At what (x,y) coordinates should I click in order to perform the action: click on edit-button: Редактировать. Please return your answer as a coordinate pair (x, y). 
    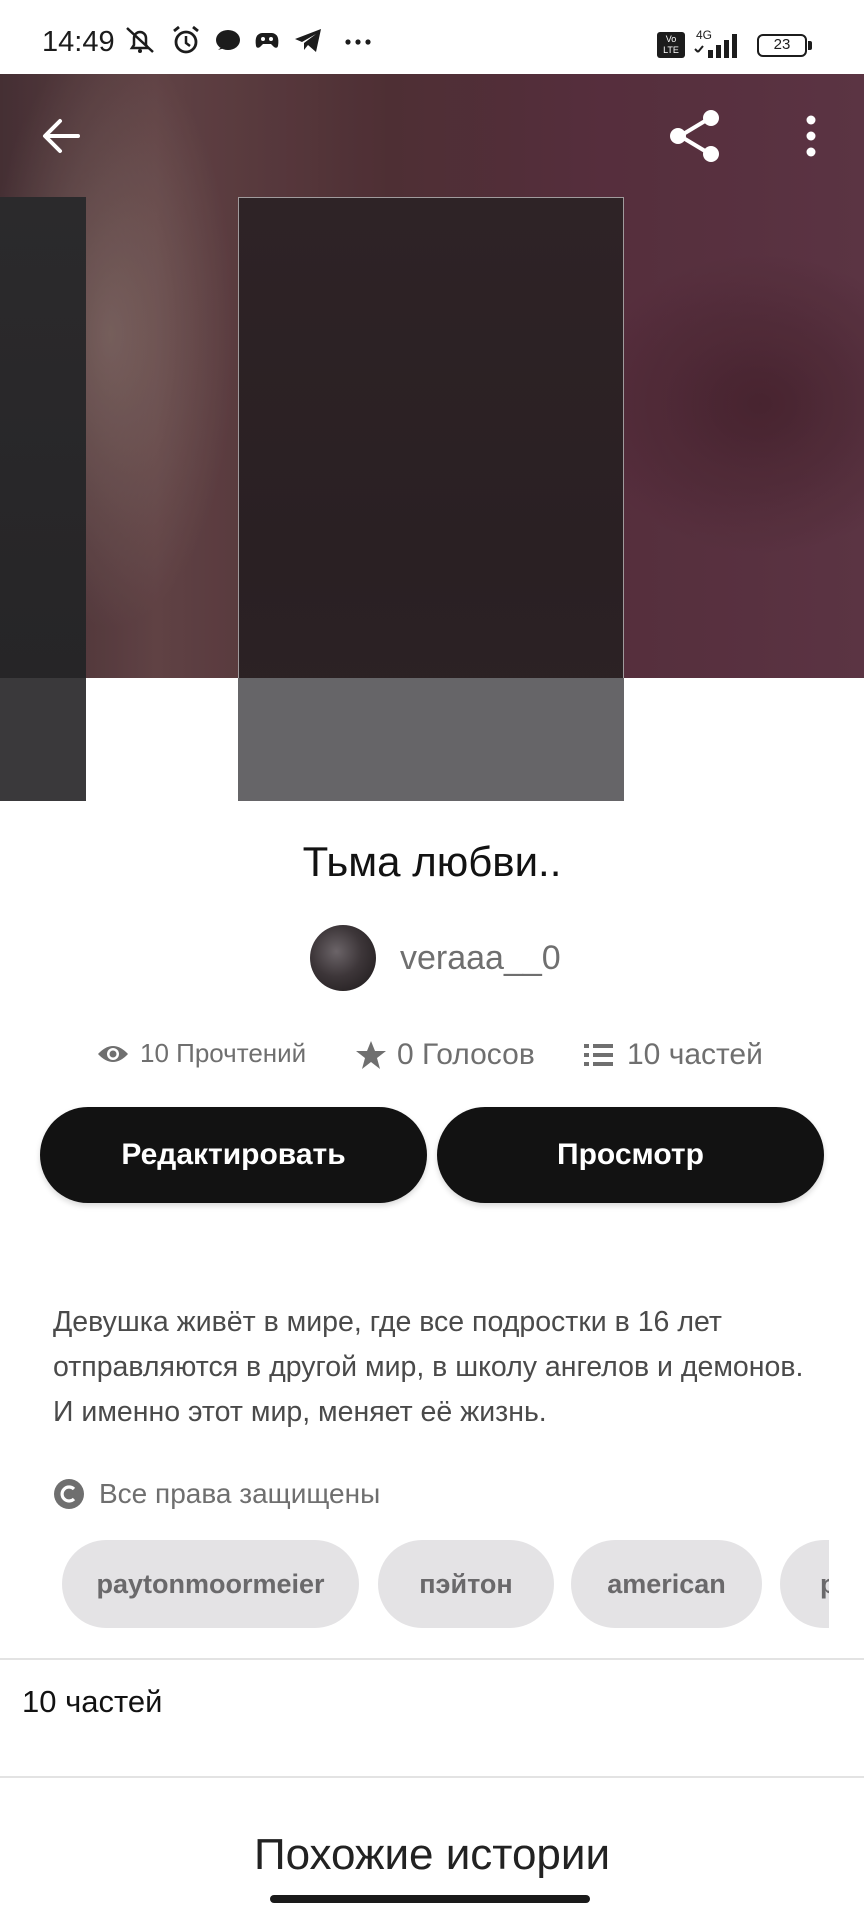
    Looking at the image, I should click on (233, 1155).